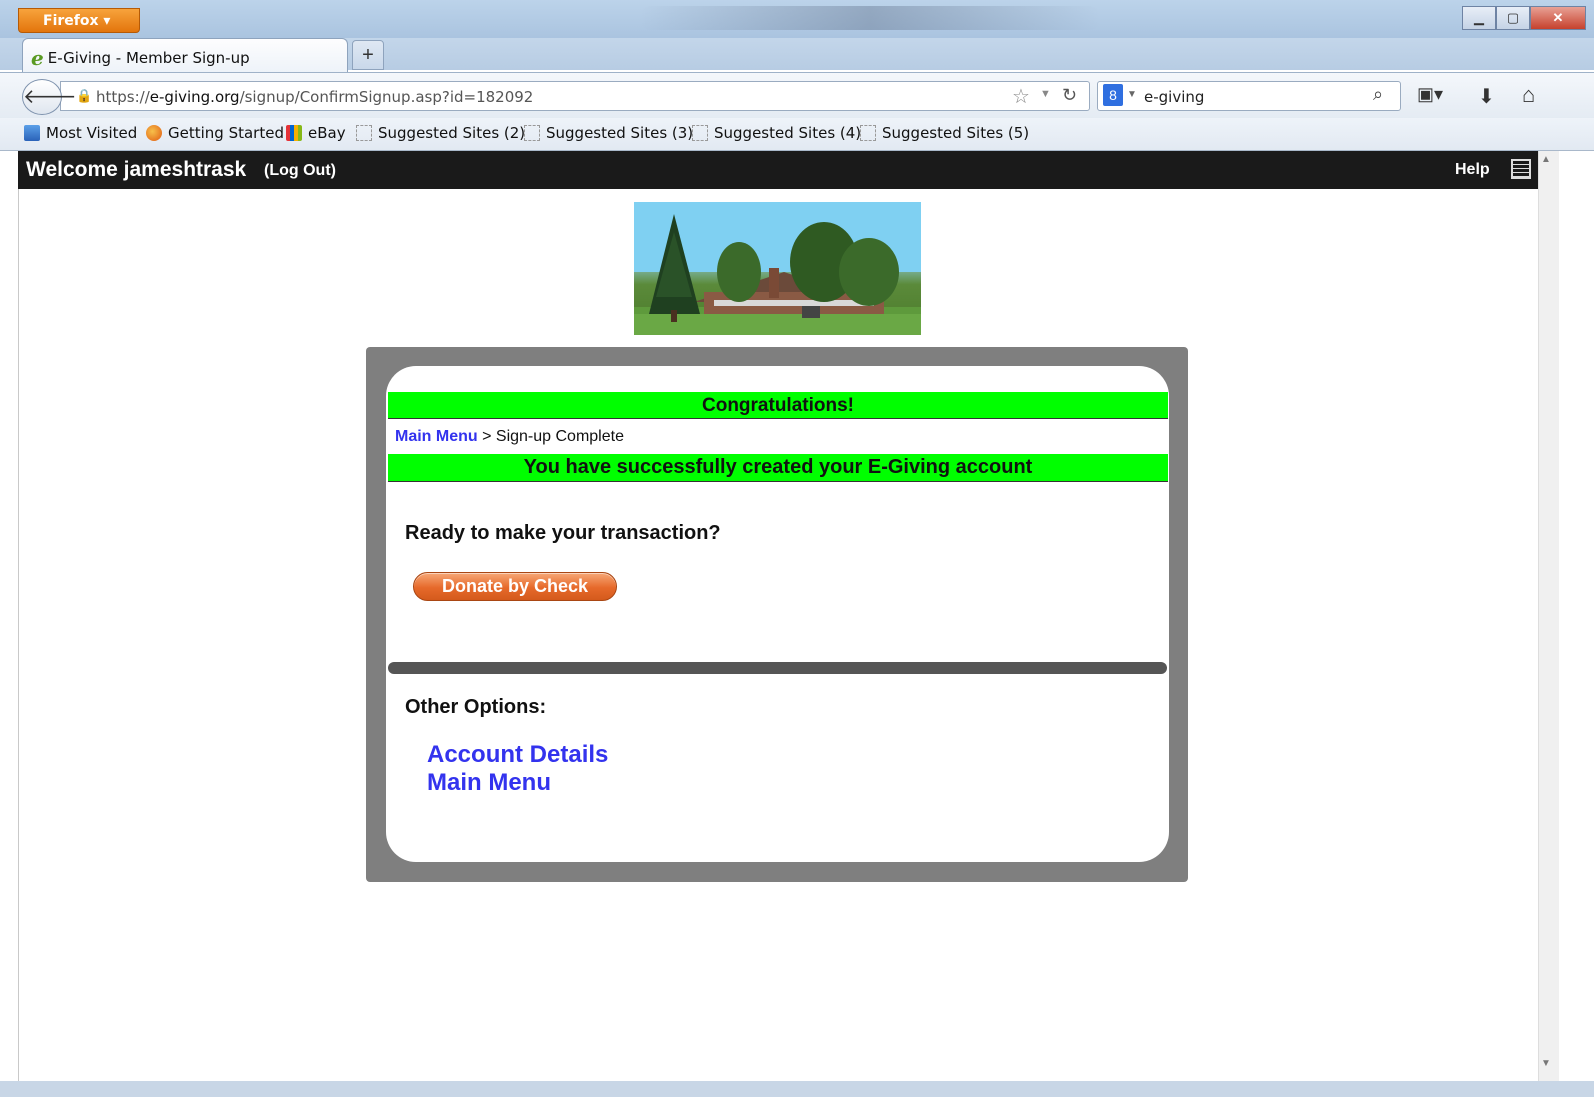 The width and height of the screenshot is (1594, 1097). I want to click on other-options-heading: Other Options:, so click(476, 707).